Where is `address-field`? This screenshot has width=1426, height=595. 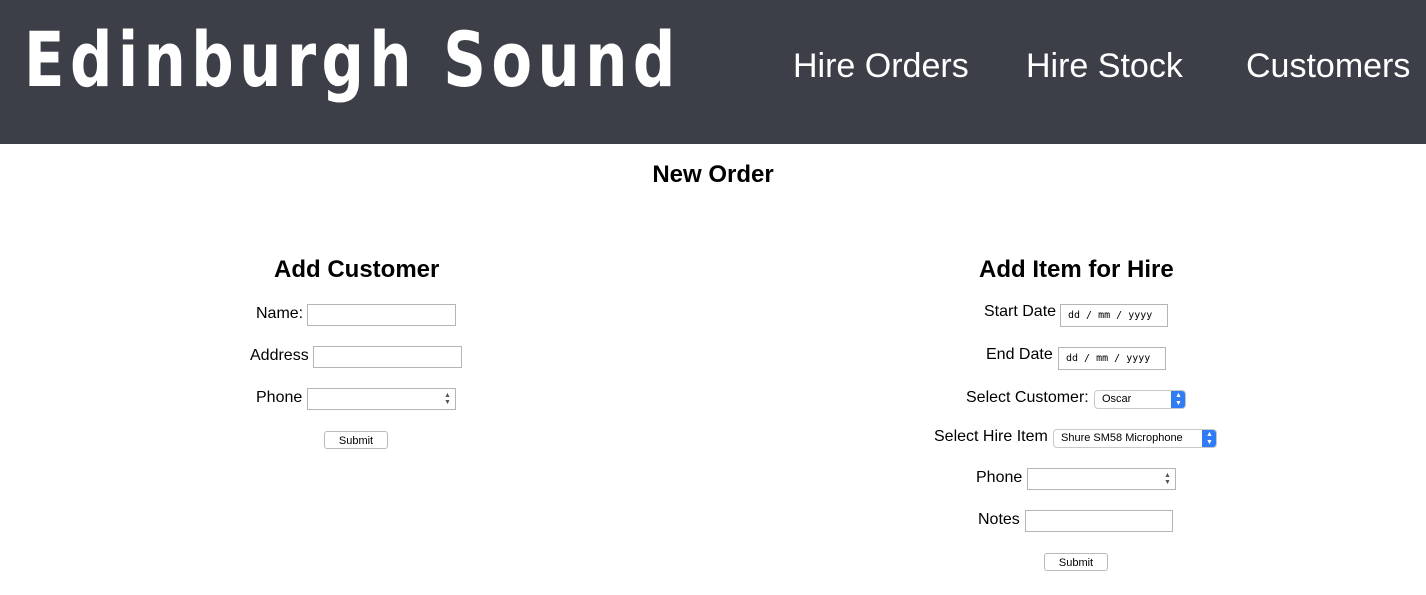
address-field is located at coordinates (387, 357).